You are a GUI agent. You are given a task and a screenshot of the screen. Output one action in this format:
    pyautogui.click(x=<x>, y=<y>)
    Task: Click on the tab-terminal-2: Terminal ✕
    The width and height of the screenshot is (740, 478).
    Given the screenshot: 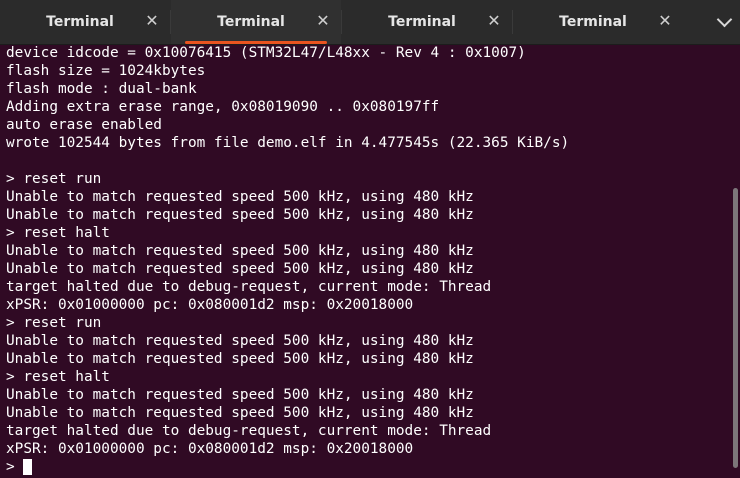 What is the action you would take?
    pyautogui.click(x=256, y=22)
    